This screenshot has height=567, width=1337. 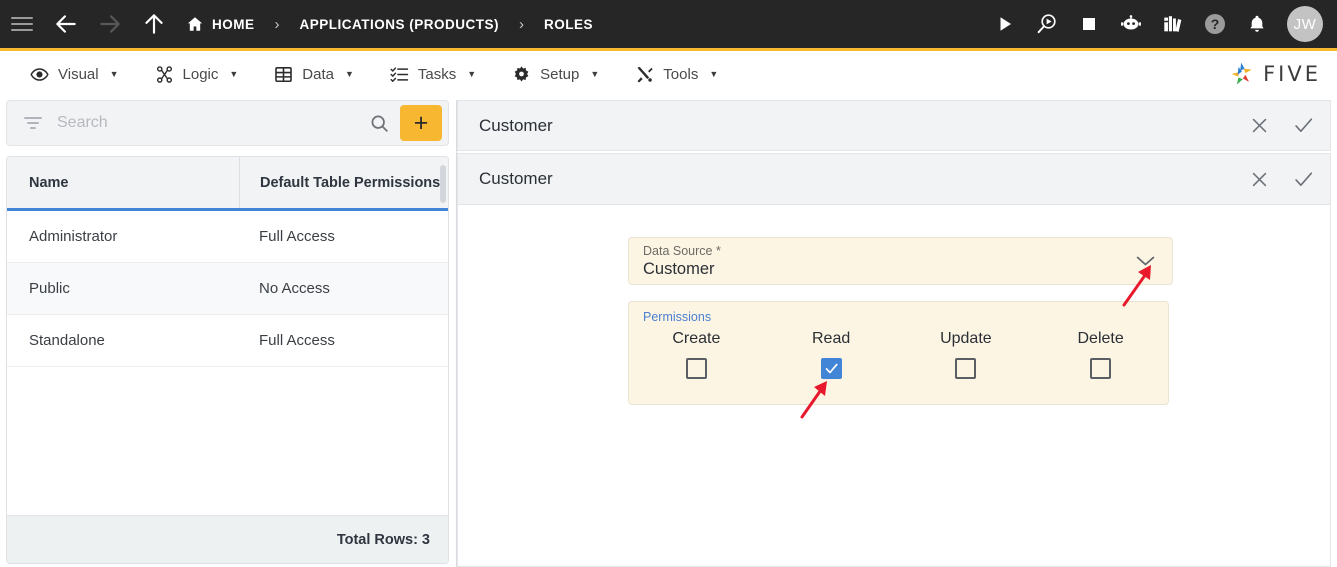 I want to click on magnifier-icon, so click(x=379, y=123).